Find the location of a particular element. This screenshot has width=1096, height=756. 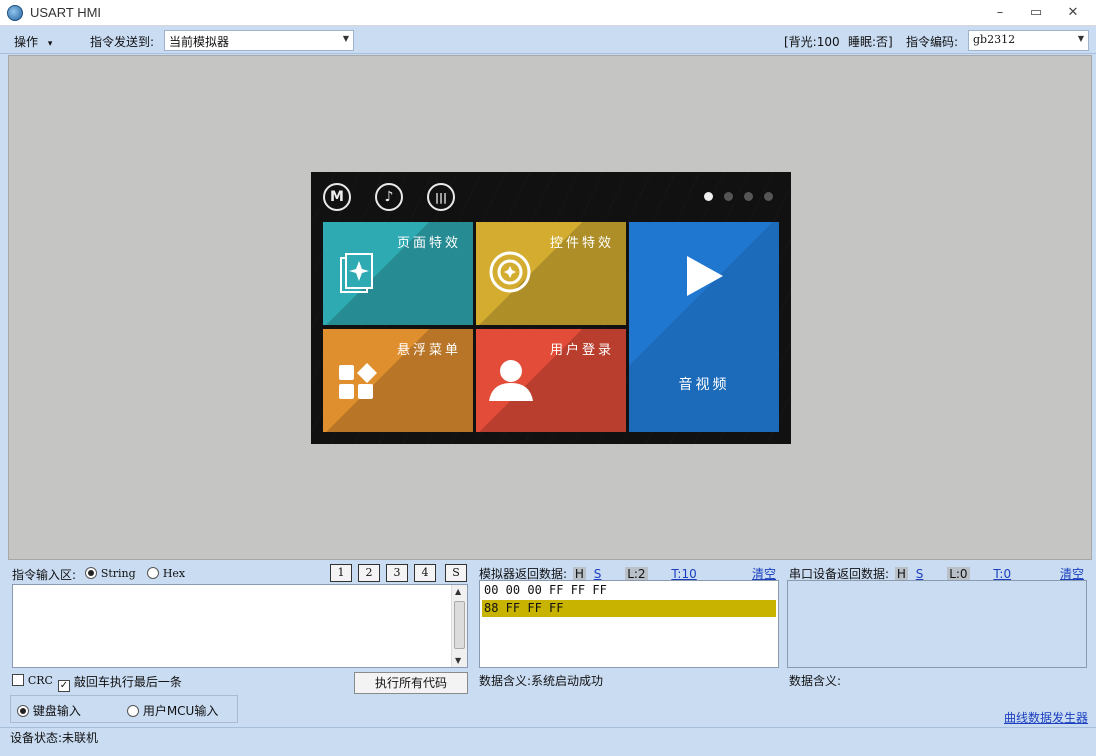

tile-label: 页面特效 is located at coordinates (428, 243).